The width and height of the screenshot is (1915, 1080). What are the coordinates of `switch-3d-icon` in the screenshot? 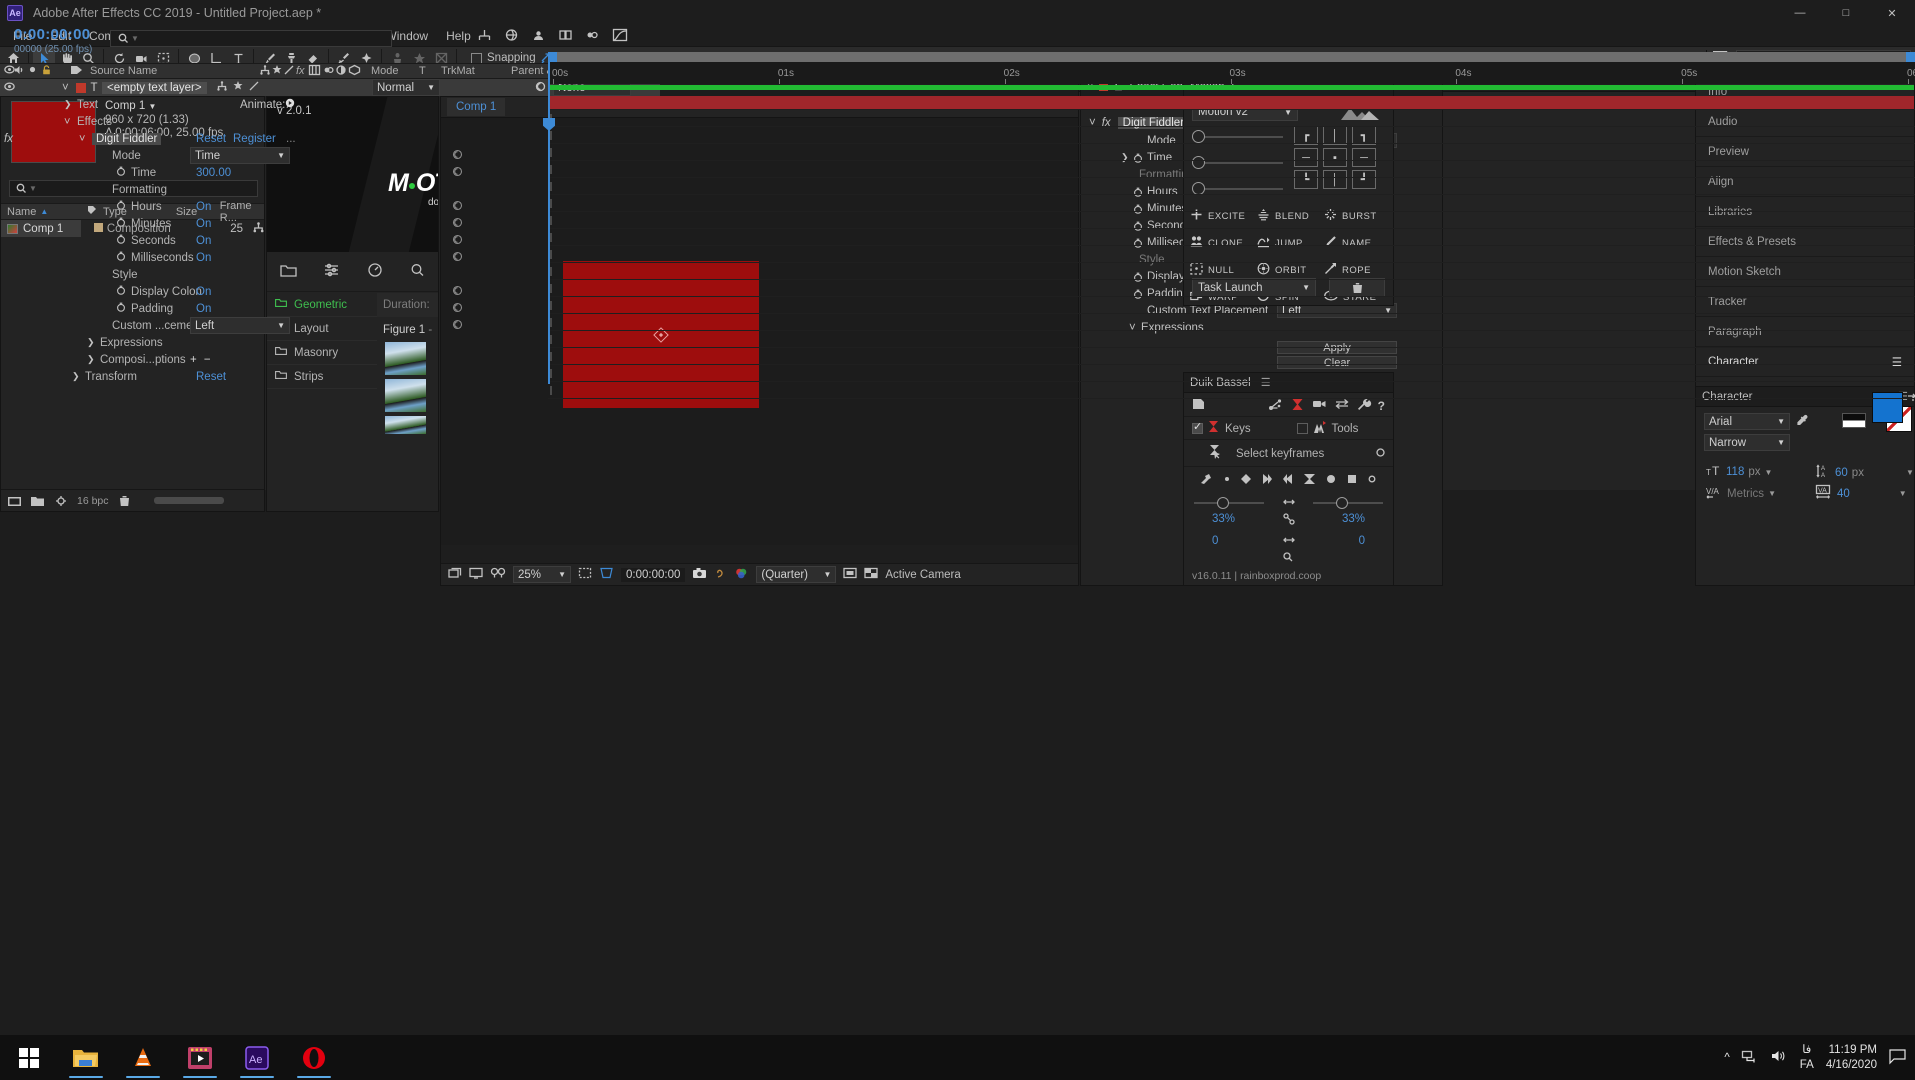 It's located at (355, 71).